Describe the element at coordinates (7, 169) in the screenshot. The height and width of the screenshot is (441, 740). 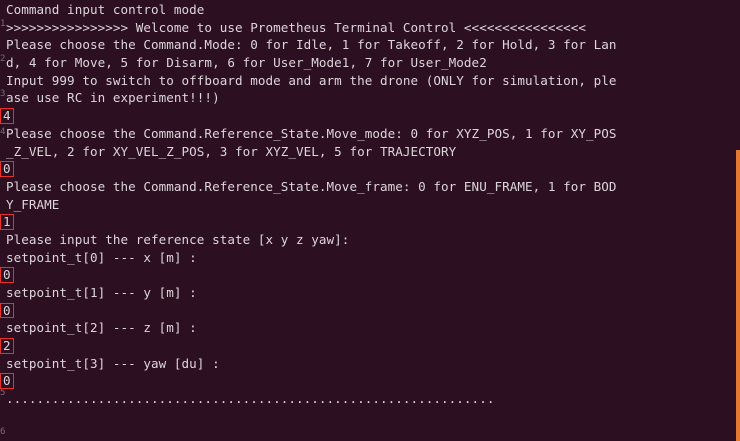
I see `highlighted-input-move-mode: 0` at that location.